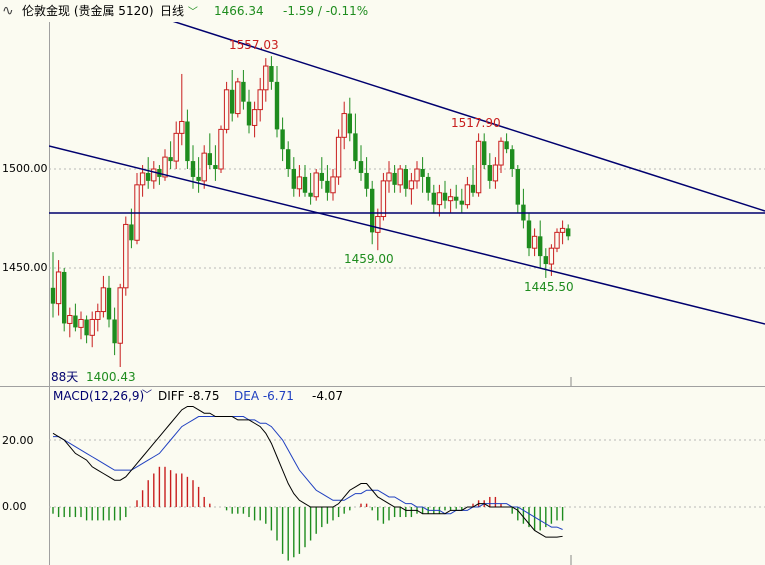 This screenshot has height=565, width=765. I want to click on macd-tick-0: 0.00, so click(14, 506).